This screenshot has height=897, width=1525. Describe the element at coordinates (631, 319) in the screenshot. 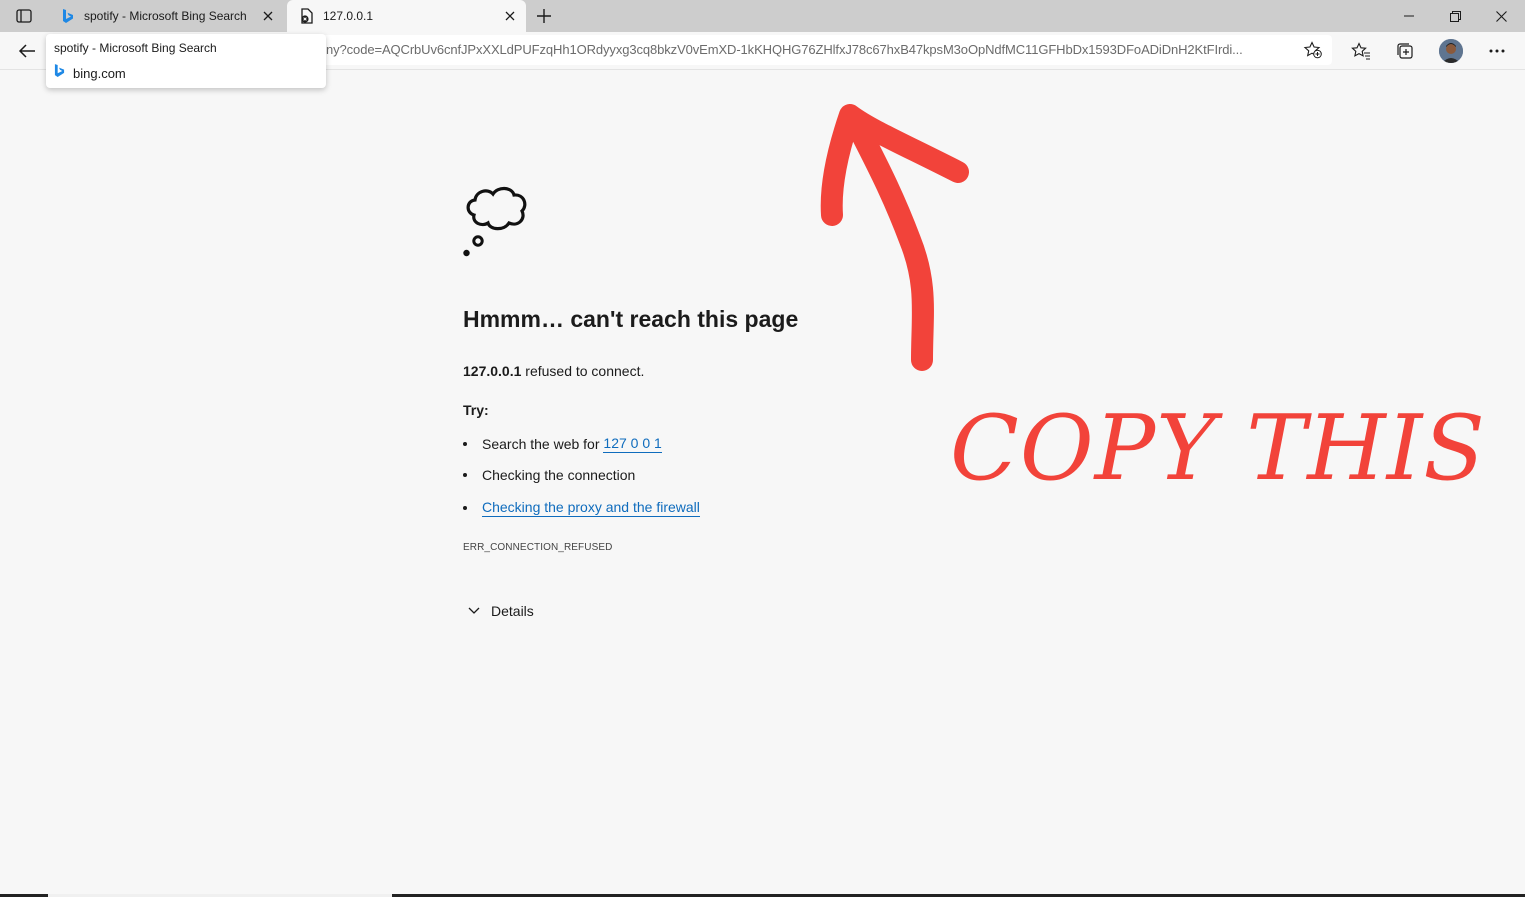

I see `page-title: Hmmm… can't reach this page` at that location.